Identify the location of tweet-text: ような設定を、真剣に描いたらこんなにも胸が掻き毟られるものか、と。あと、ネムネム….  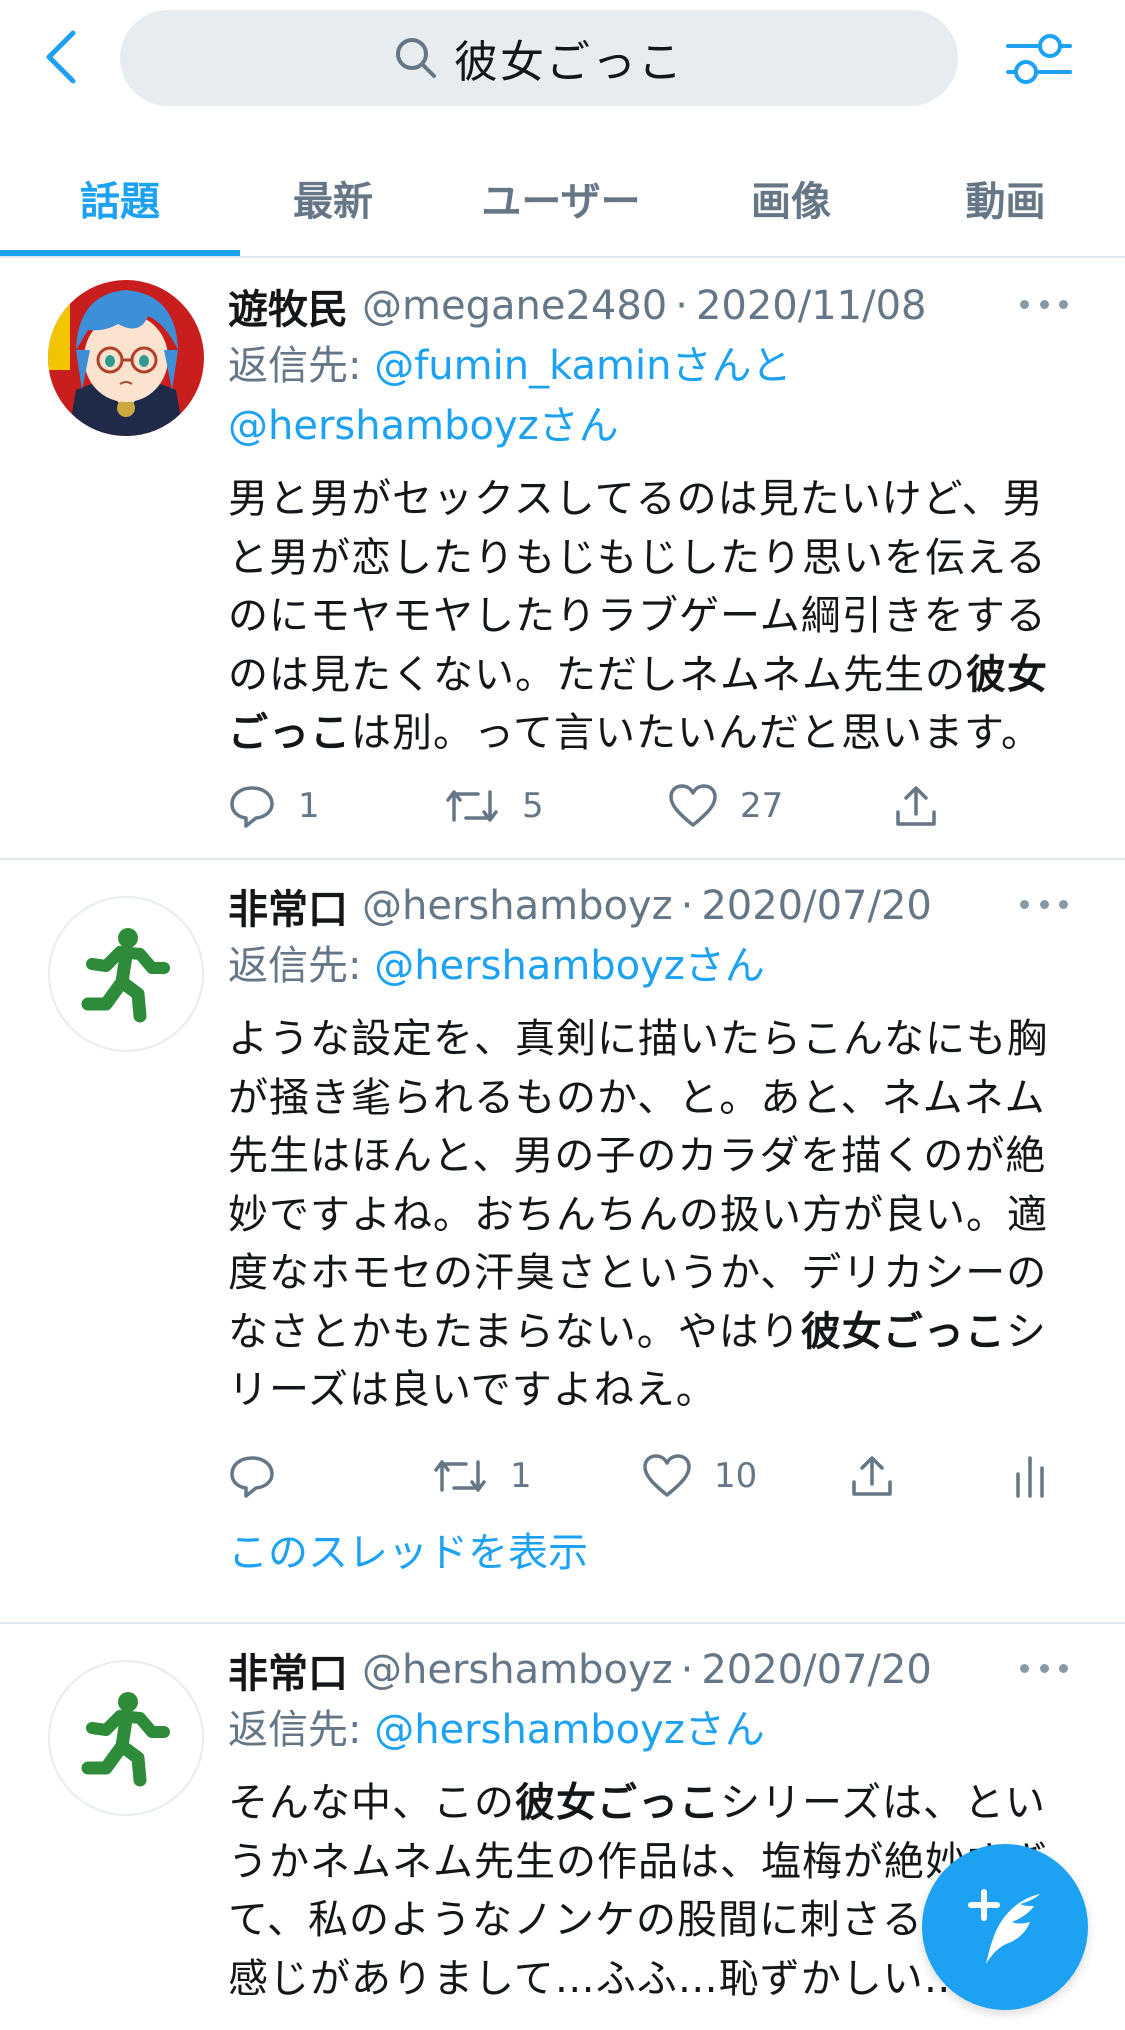
(638, 1214).